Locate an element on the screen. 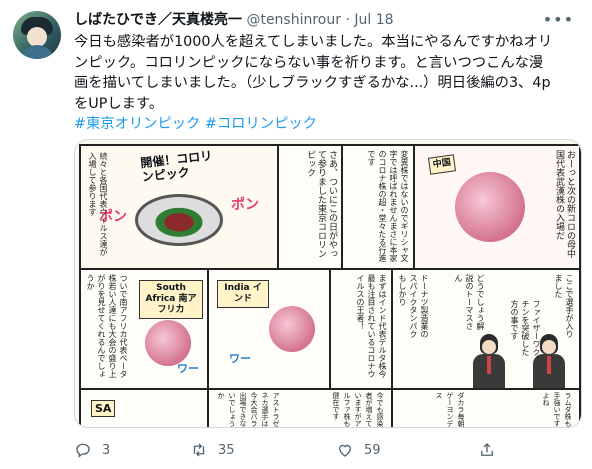 The height and width of the screenshot is (469, 592). heart-icon is located at coordinates (345, 450).